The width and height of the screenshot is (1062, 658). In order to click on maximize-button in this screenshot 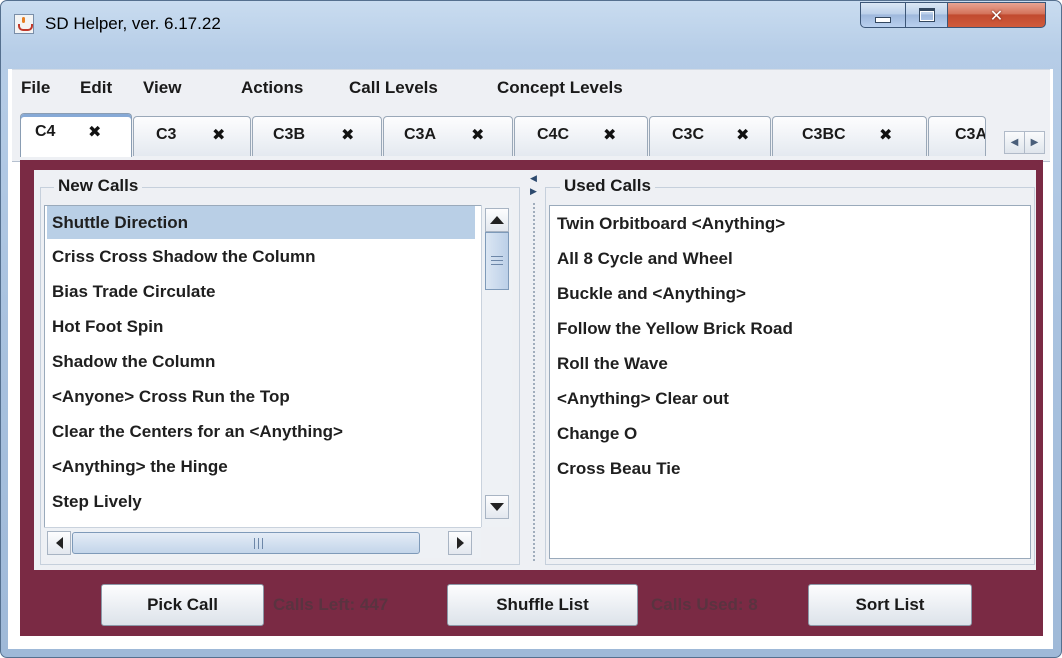, I will do `click(926, 15)`.